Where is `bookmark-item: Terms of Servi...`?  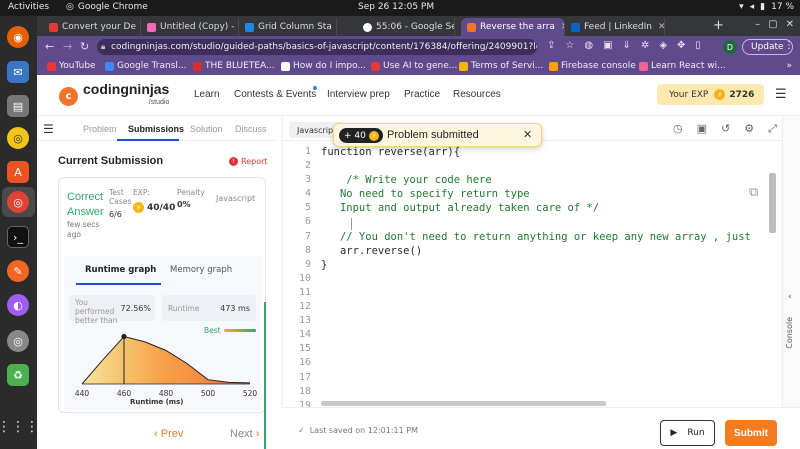
bookmark-item: Terms of Servi... is located at coordinates (501, 66).